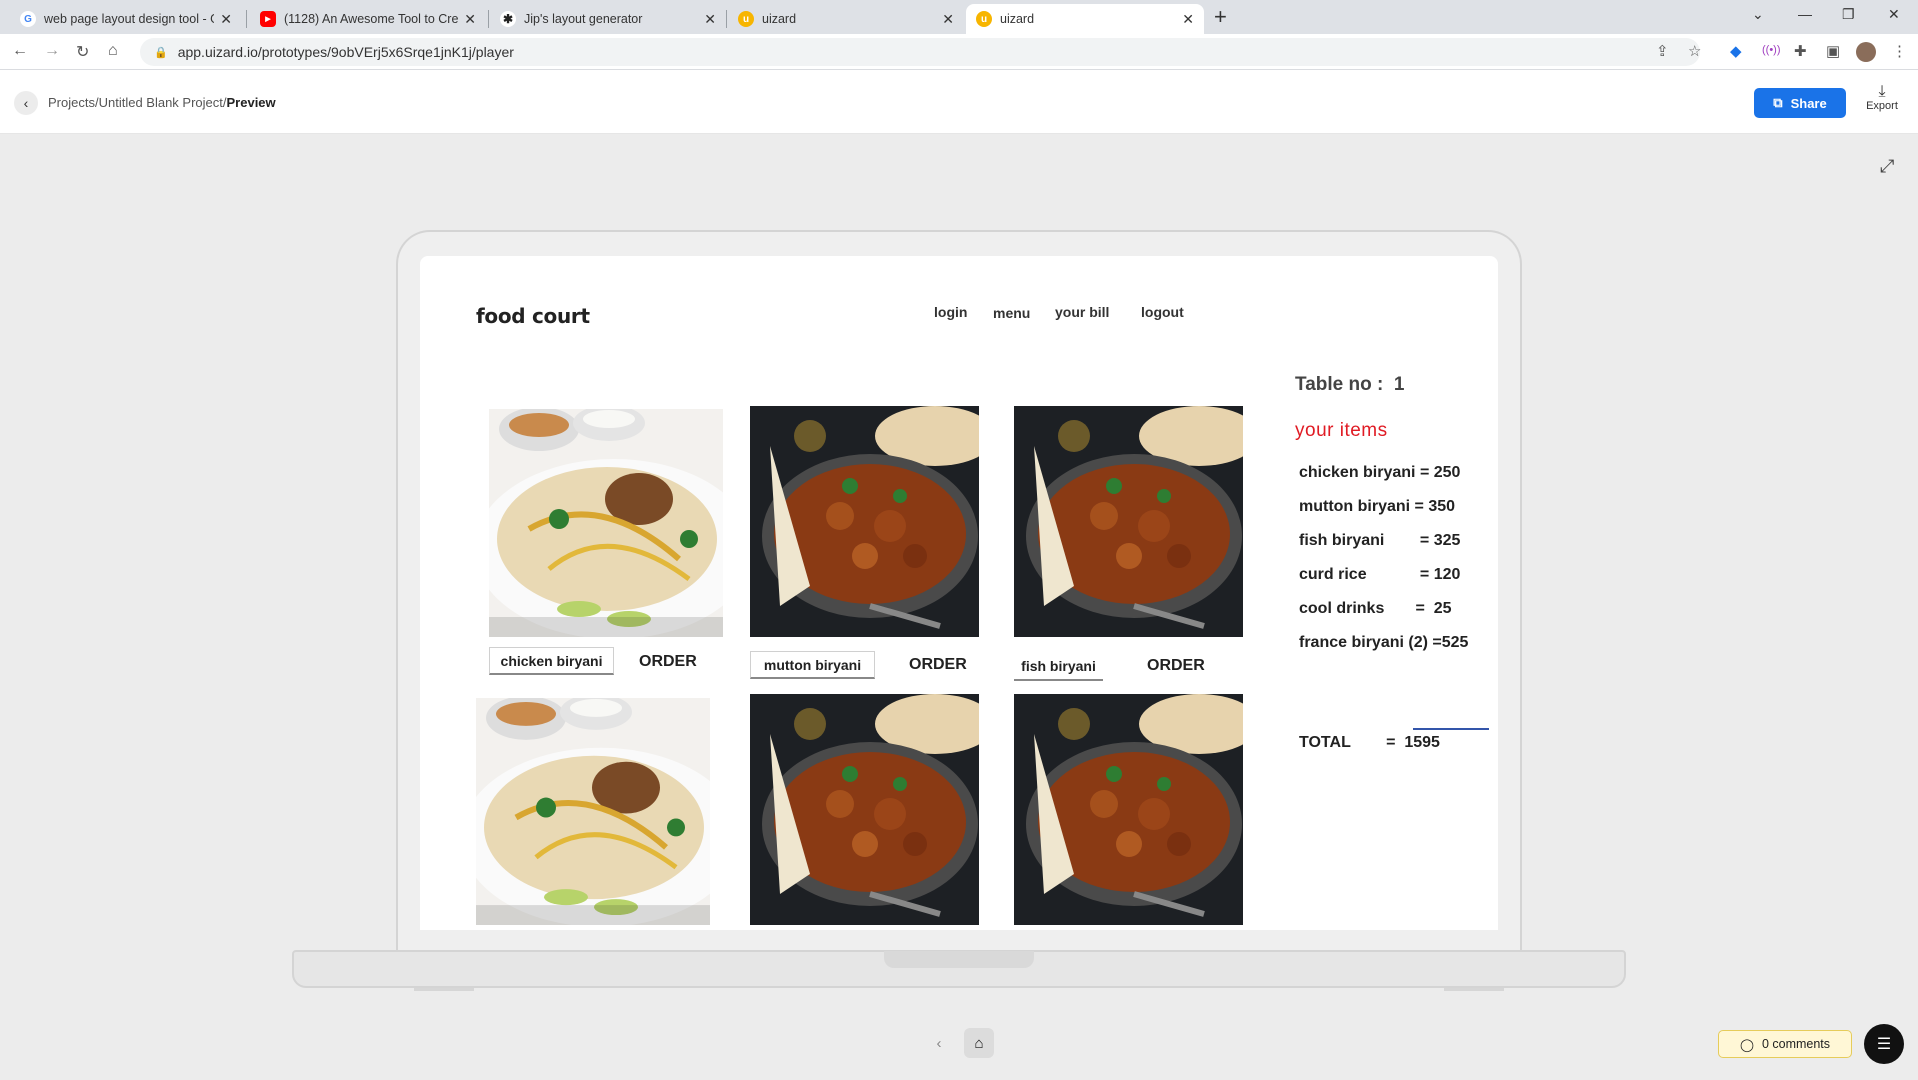 The width and height of the screenshot is (1918, 1080). I want to click on bill-item: chicken biryani = 250, so click(1383, 481).